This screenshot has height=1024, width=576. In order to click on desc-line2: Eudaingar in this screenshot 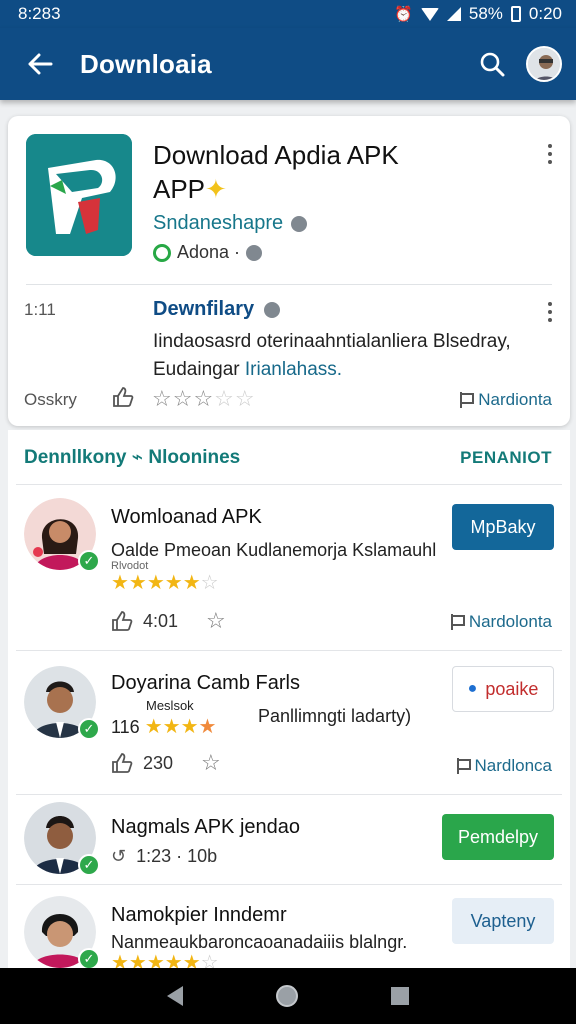, I will do `click(196, 369)`.